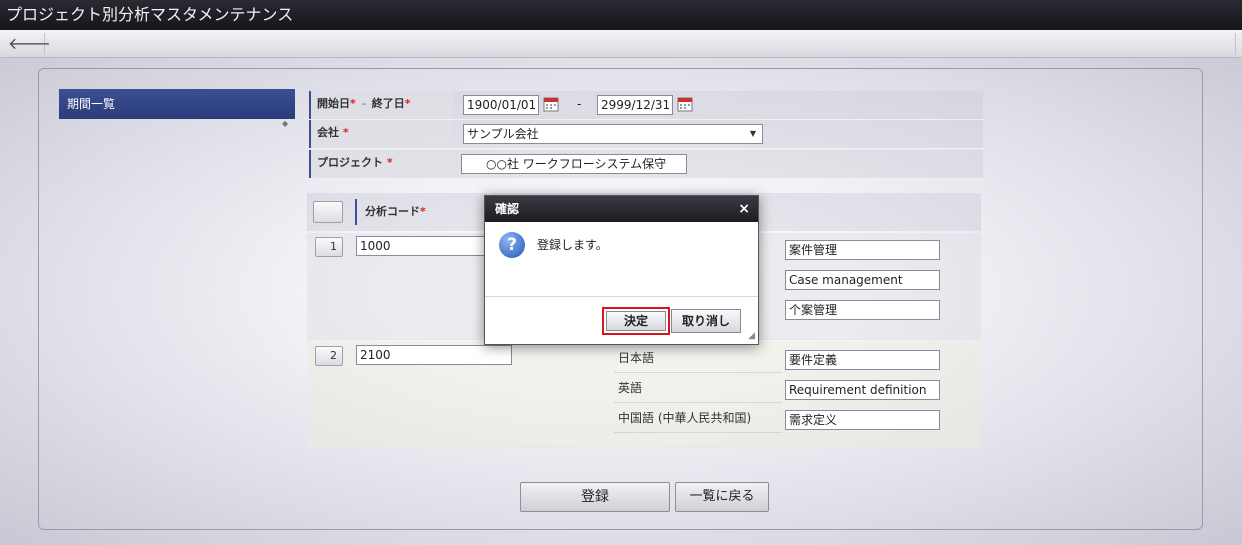 This screenshot has width=1242, height=545. What do you see at coordinates (698, 419) in the screenshot?
I see `language-label: 中国語 (中華人民共和国)` at bounding box center [698, 419].